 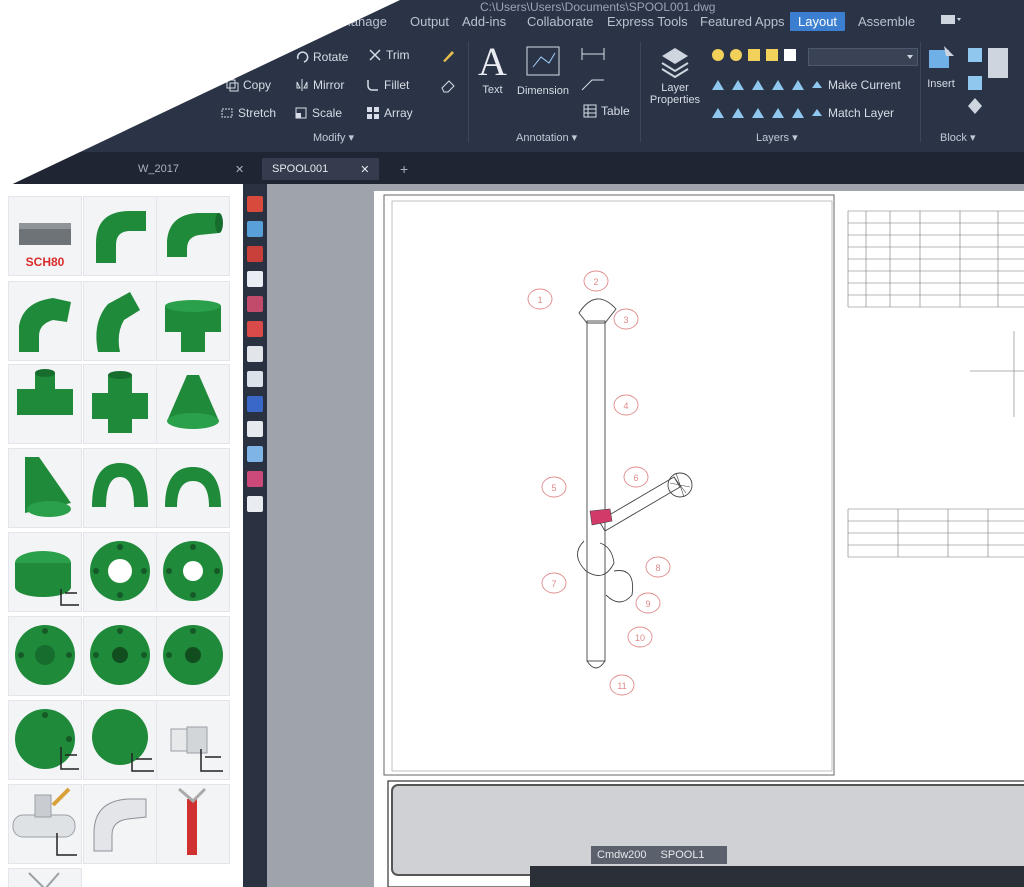 I want to click on tab-add-ins: Add-ins, so click(x=484, y=21).